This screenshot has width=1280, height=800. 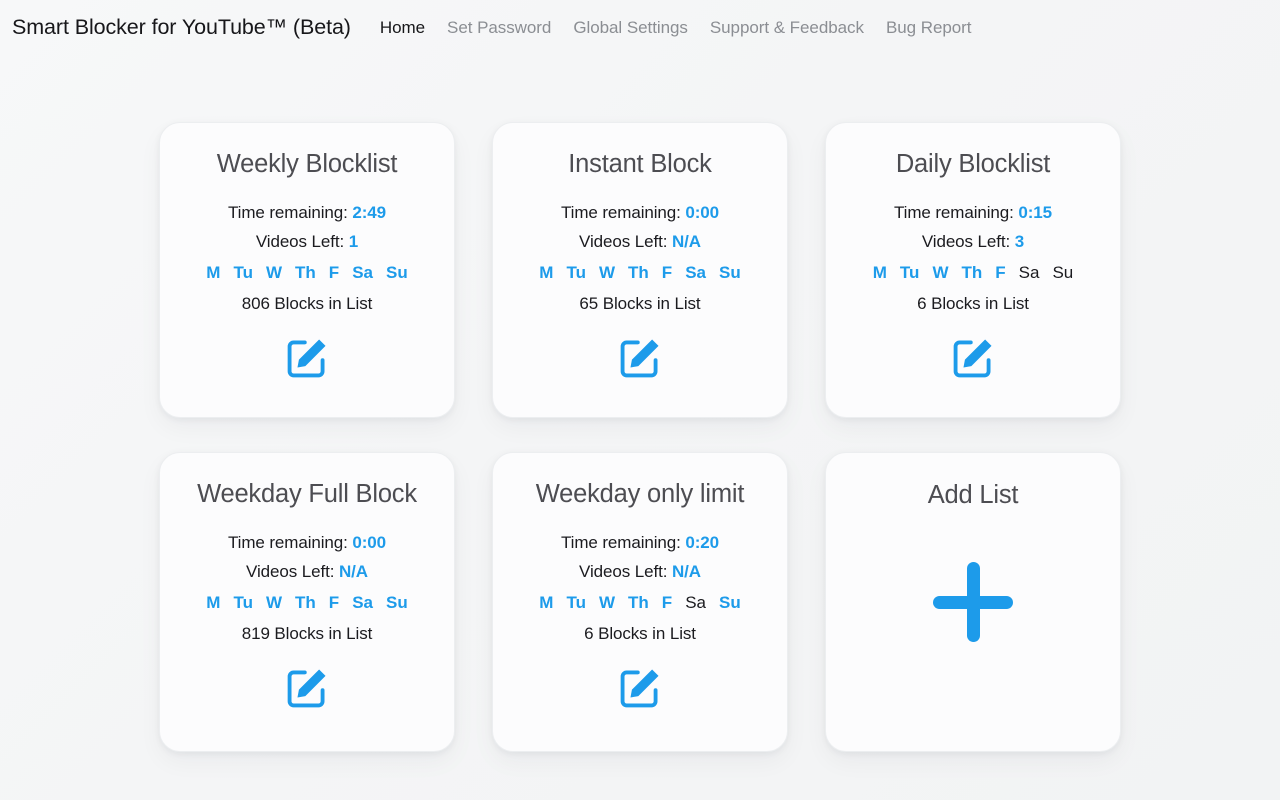 What do you see at coordinates (640, 164) in the screenshot?
I see `card-title: Instant Block` at bounding box center [640, 164].